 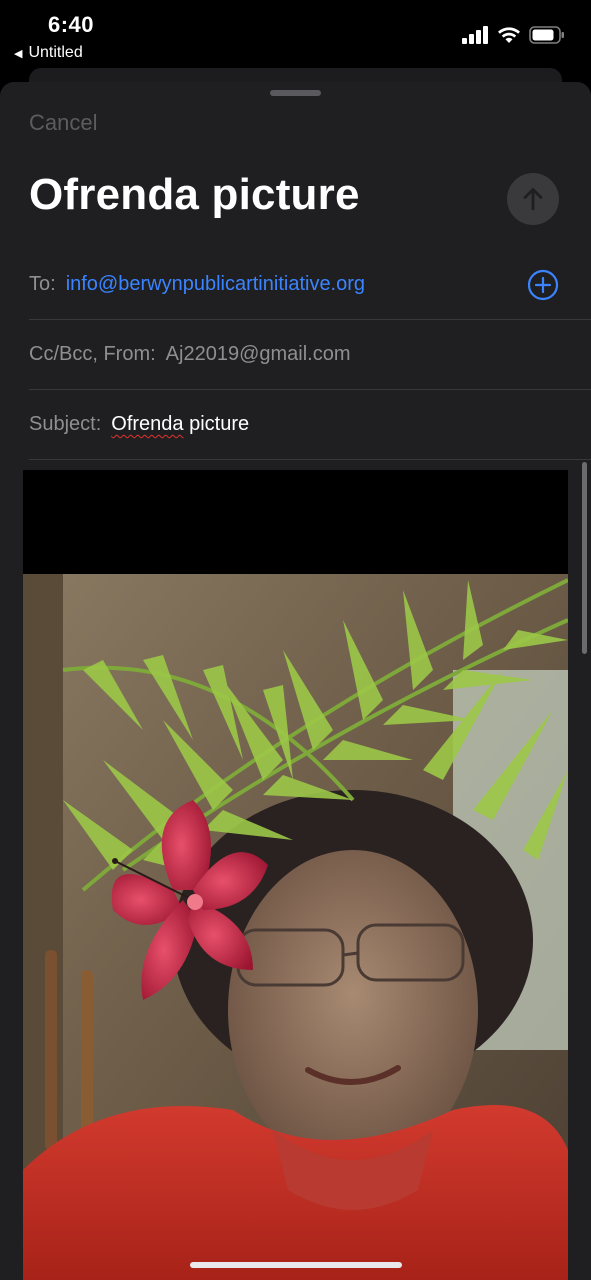 What do you see at coordinates (216, 424) in the screenshot?
I see `subject-rest: picture` at bounding box center [216, 424].